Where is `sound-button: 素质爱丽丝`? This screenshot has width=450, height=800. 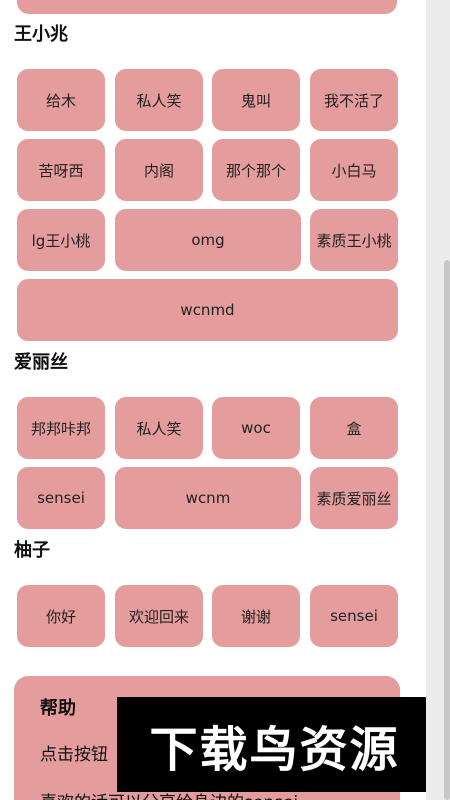
sound-button: 素质爱丽丝 is located at coordinates (354, 498).